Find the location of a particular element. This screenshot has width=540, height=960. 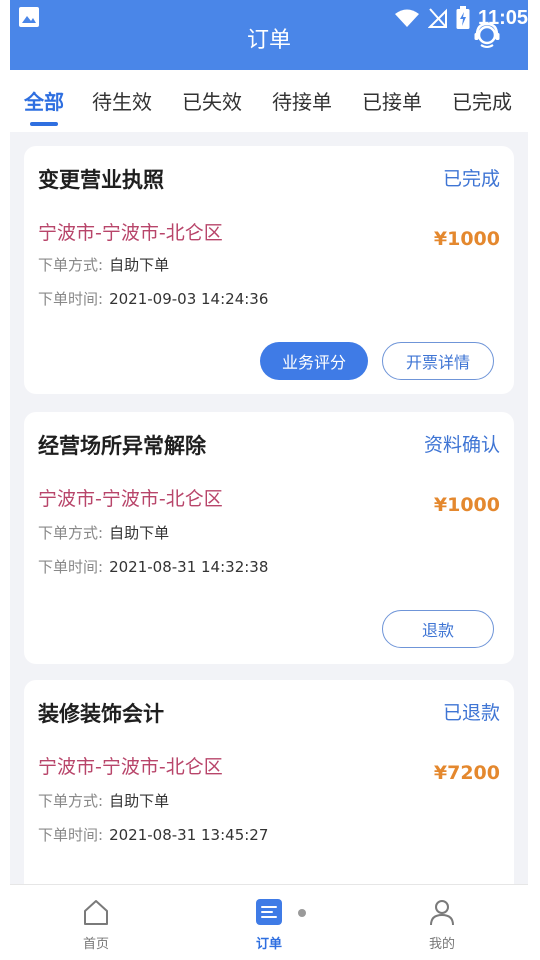

nav-home-label: 首页 is located at coordinates (95, 944).